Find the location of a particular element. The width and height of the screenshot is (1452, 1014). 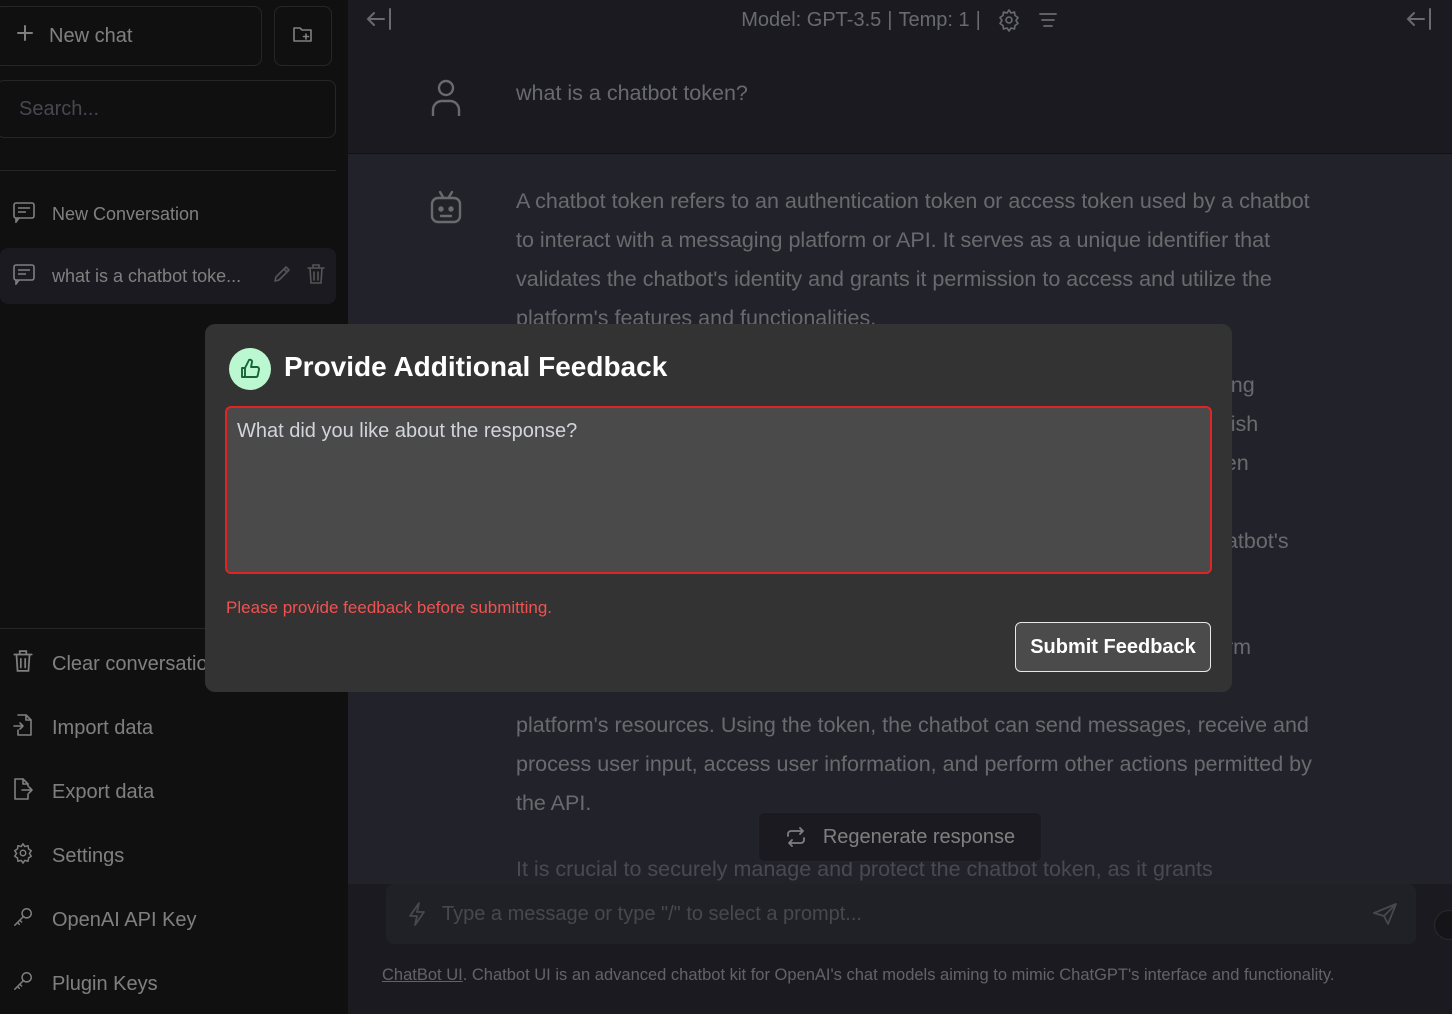

dialog-title: Provide Additional Feedback is located at coordinates (476, 366).